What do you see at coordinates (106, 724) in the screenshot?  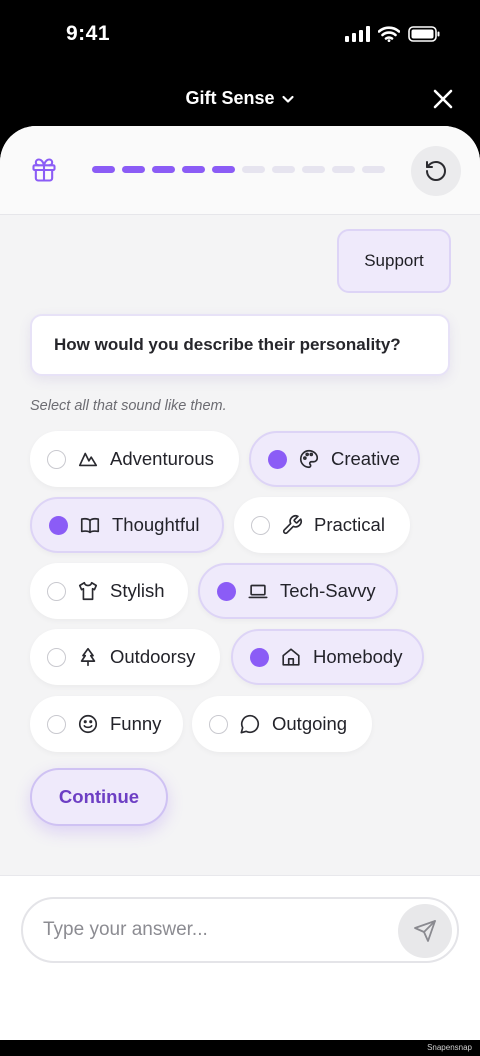 I see `option-chip-funny: Funny` at bounding box center [106, 724].